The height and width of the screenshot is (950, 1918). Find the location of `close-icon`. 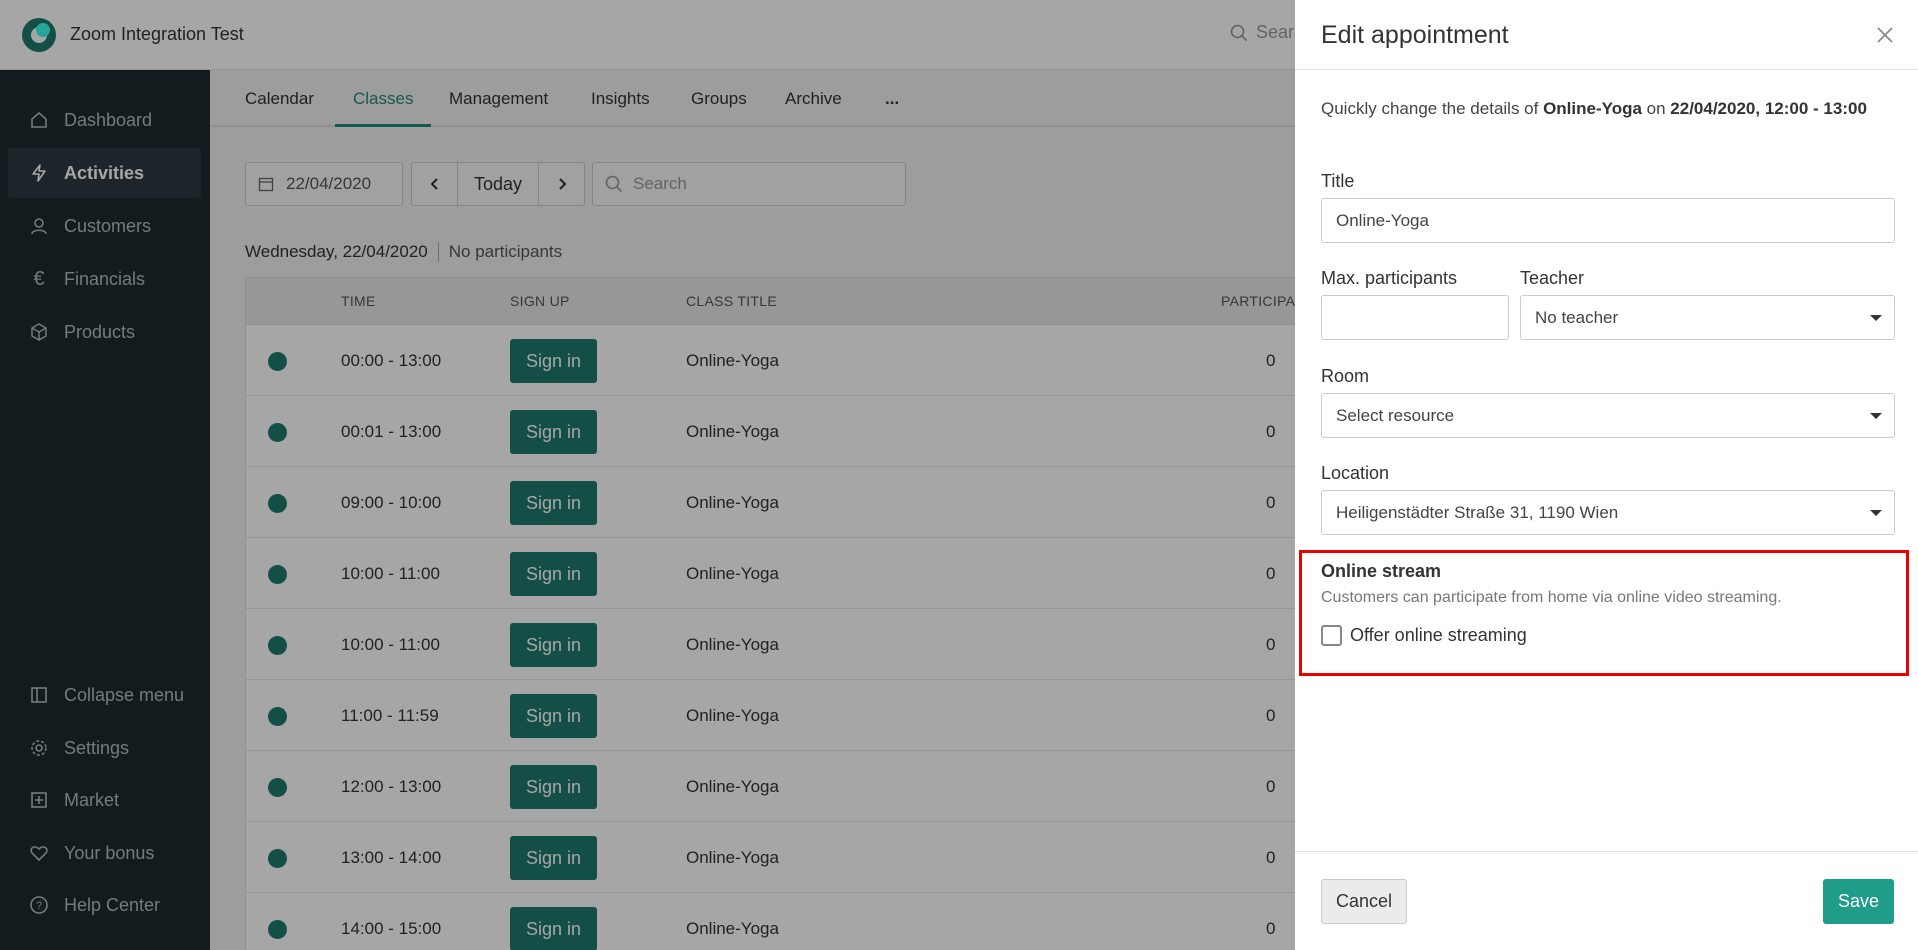

close-icon is located at coordinates (1885, 35).